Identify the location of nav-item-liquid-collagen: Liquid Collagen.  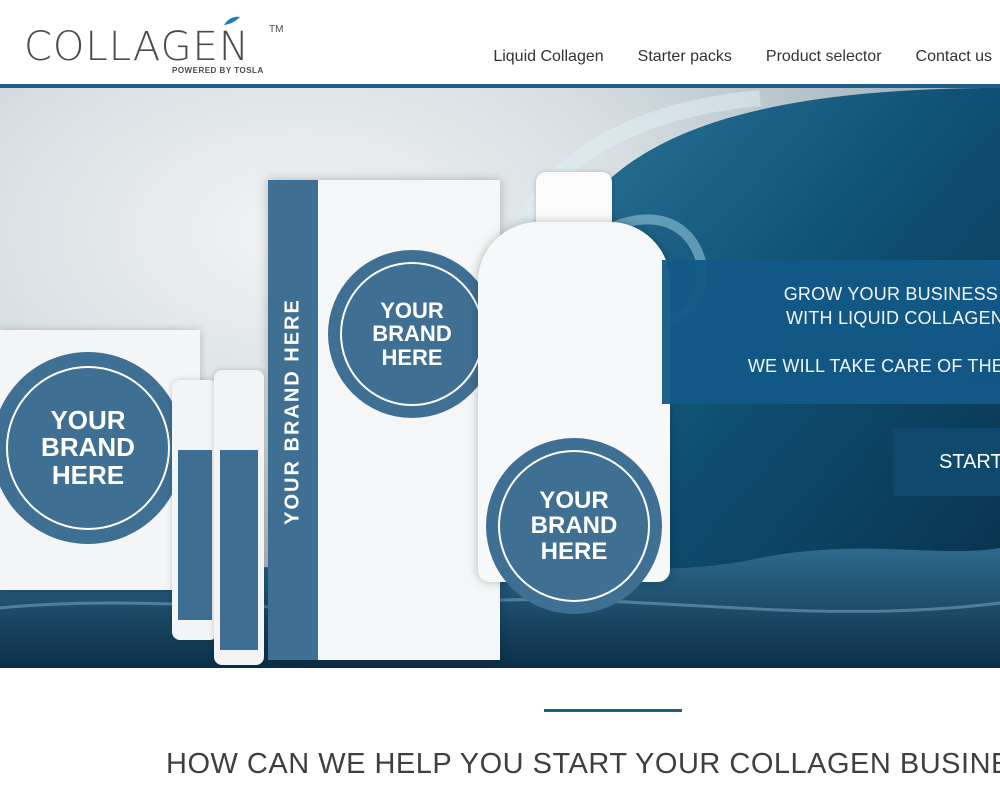
(548, 57).